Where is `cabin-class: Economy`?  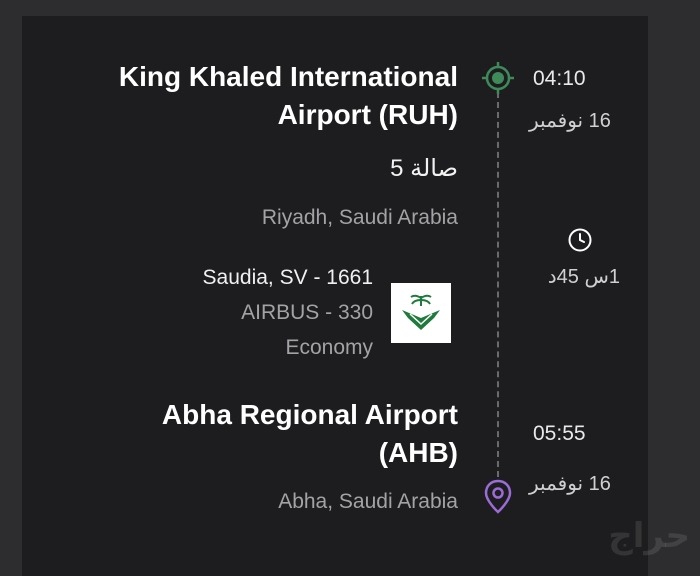
cabin-class: Economy is located at coordinates (329, 347).